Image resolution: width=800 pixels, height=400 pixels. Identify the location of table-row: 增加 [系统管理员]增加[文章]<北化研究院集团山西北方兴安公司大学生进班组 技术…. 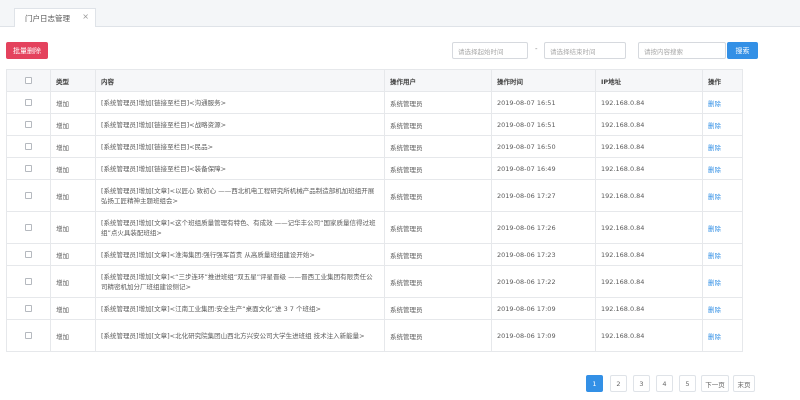
(374, 335).